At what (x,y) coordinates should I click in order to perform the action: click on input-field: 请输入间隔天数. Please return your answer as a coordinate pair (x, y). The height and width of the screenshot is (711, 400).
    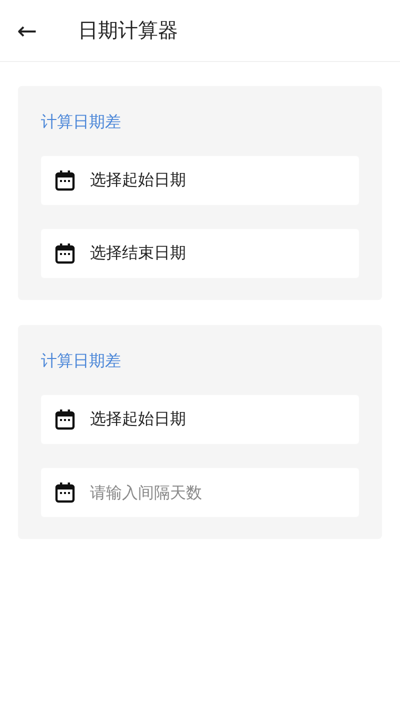
    Looking at the image, I should click on (200, 492).